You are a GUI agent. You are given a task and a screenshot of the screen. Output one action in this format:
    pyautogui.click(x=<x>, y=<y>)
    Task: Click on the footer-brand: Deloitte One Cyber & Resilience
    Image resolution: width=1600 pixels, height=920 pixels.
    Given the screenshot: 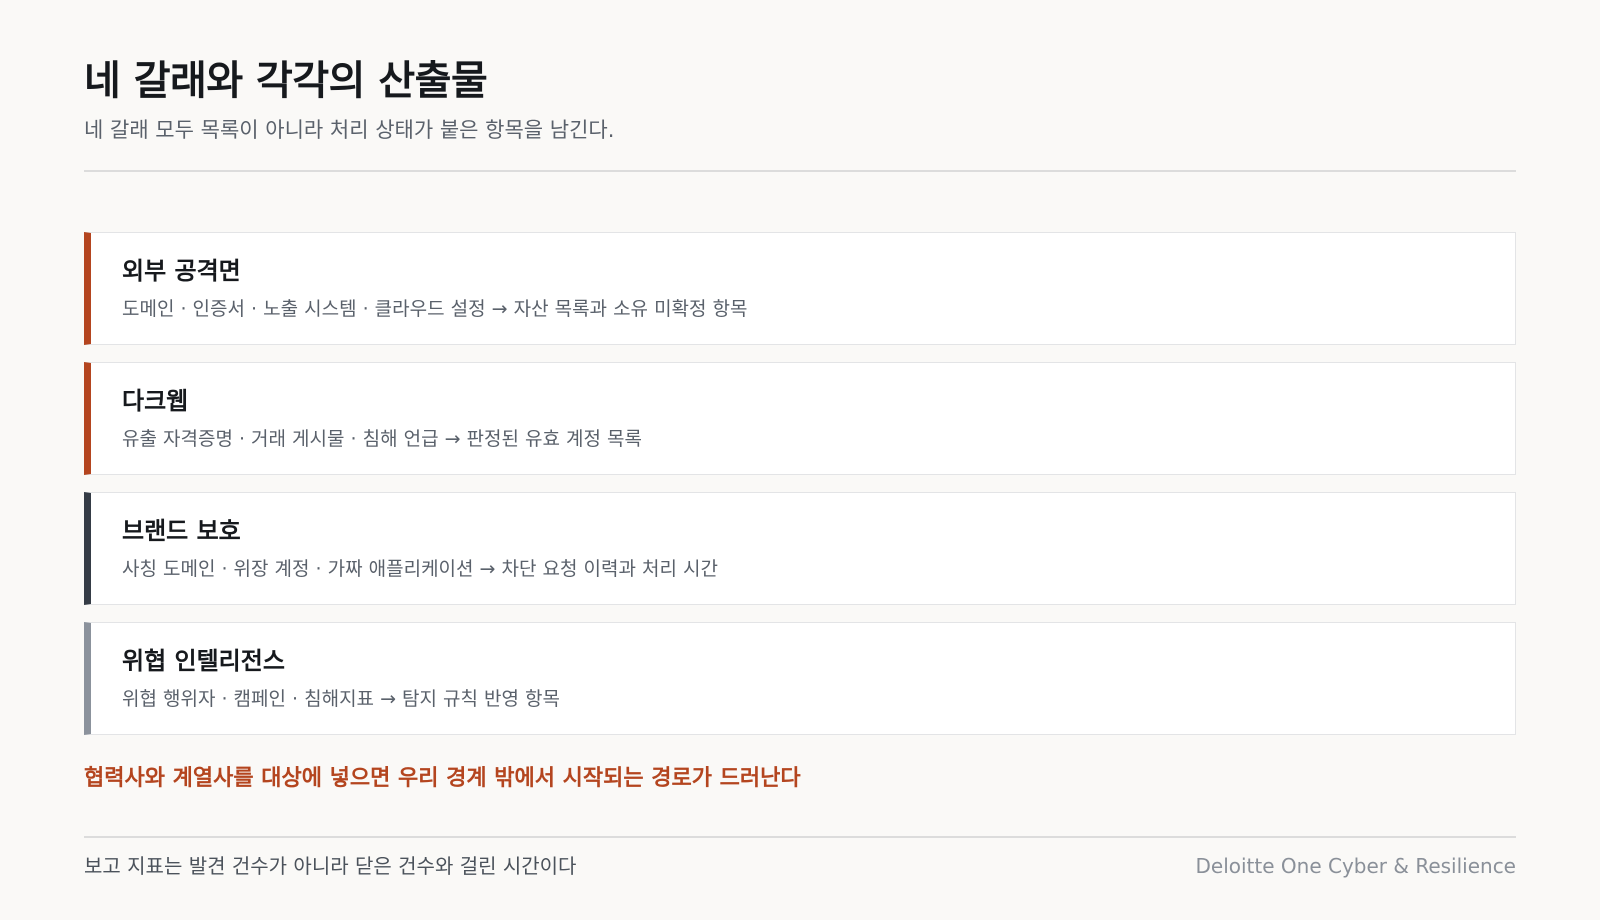 What is the action you would take?
    pyautogui.click(x=1356, y=866)
    